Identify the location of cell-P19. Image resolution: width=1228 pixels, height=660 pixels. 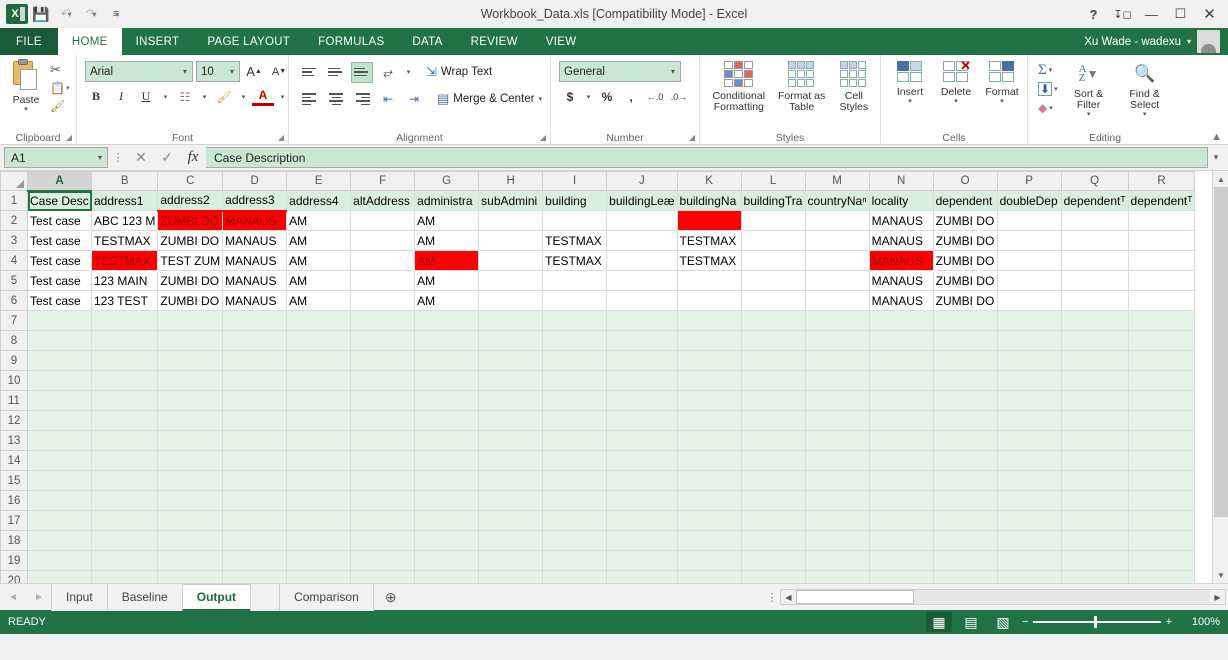
(1029, 560).